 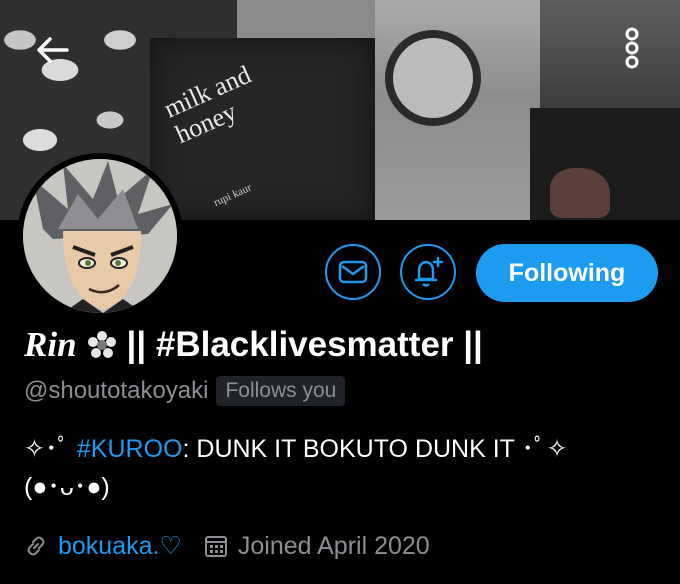 What do you see at coordinates (120, 546) in the screenshot?
I see `website-link: bokuaka.♡` at bounding box center [120, 546].